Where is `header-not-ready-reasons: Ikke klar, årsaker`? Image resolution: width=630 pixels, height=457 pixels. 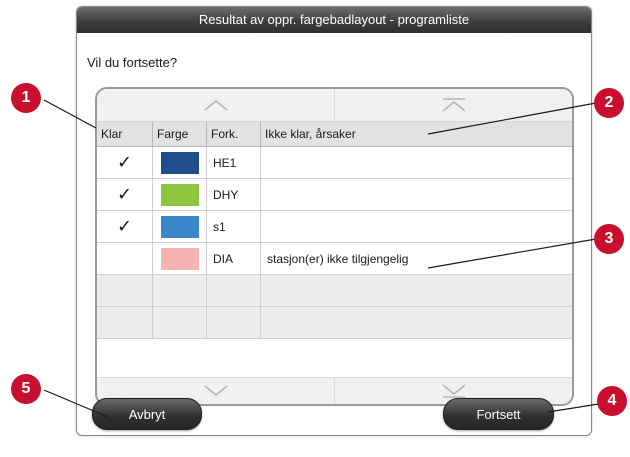 header-not-ready-reasons: Ikke klar, årsaker is located at coordinates (310, 134).